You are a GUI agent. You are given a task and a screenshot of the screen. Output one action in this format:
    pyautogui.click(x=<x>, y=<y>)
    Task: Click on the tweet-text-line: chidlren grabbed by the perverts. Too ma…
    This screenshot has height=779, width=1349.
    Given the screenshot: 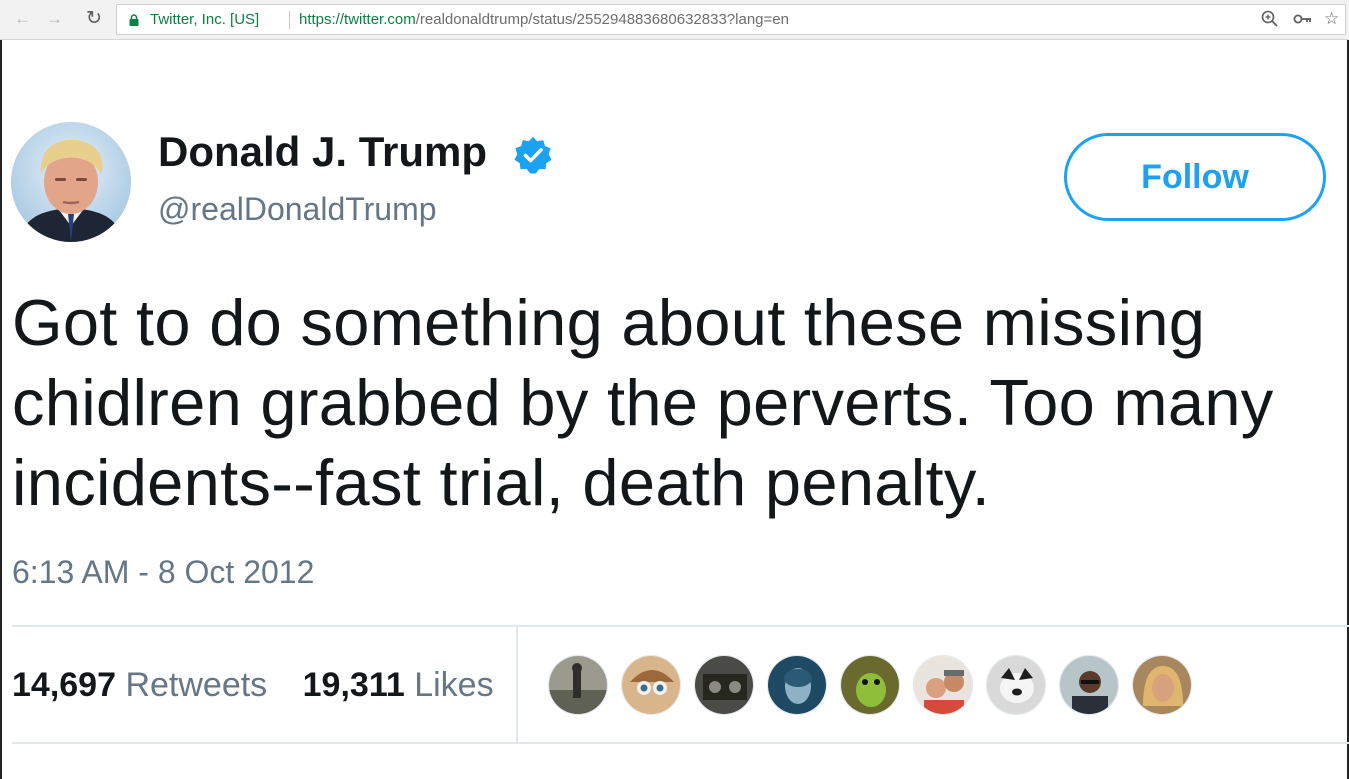 What is the action you would take?
    pyautogui.click(x=643, y=402)
    